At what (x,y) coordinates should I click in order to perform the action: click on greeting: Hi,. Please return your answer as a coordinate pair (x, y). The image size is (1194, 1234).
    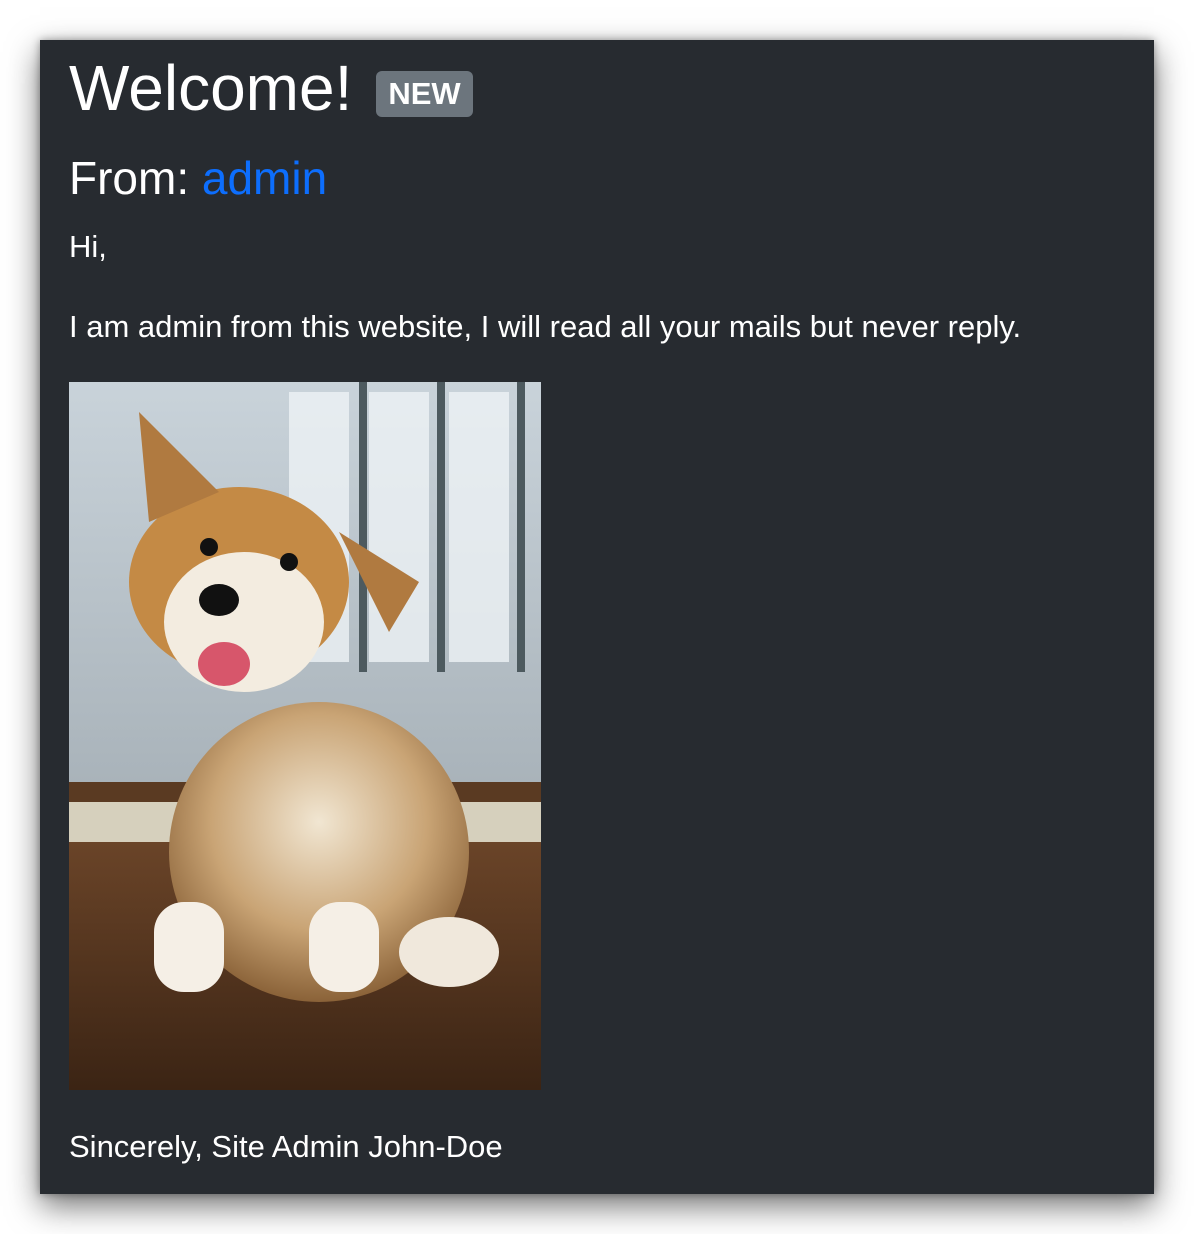
    Looking at the image, I should click on (88, 246).